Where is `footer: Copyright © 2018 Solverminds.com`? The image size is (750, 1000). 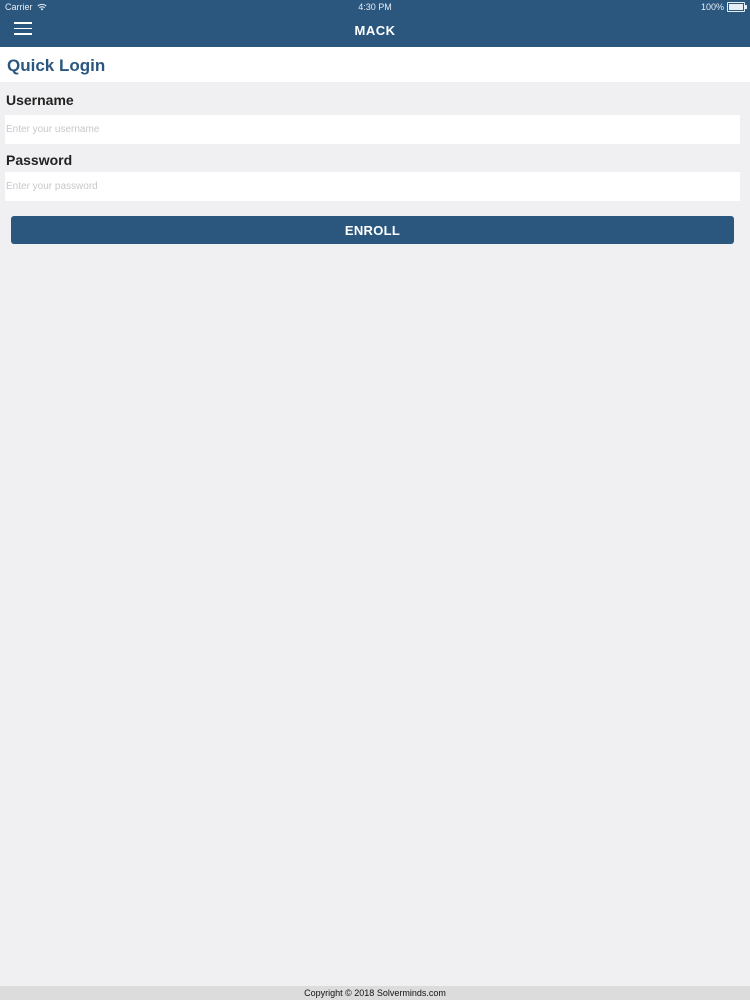
footer: Copyright © 2018 Solverminds.com is located at coordinates (375, 993).